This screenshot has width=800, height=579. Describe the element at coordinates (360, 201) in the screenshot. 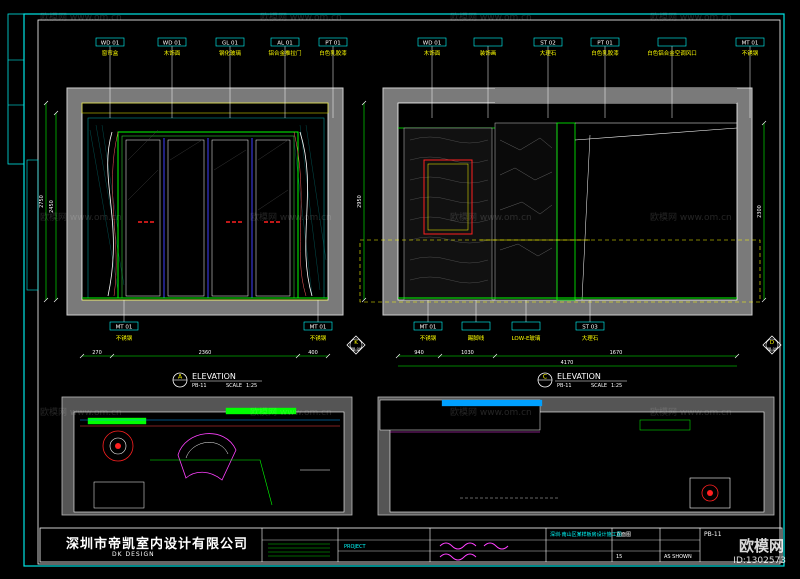

I see `dimension-label: 2950` at that location.